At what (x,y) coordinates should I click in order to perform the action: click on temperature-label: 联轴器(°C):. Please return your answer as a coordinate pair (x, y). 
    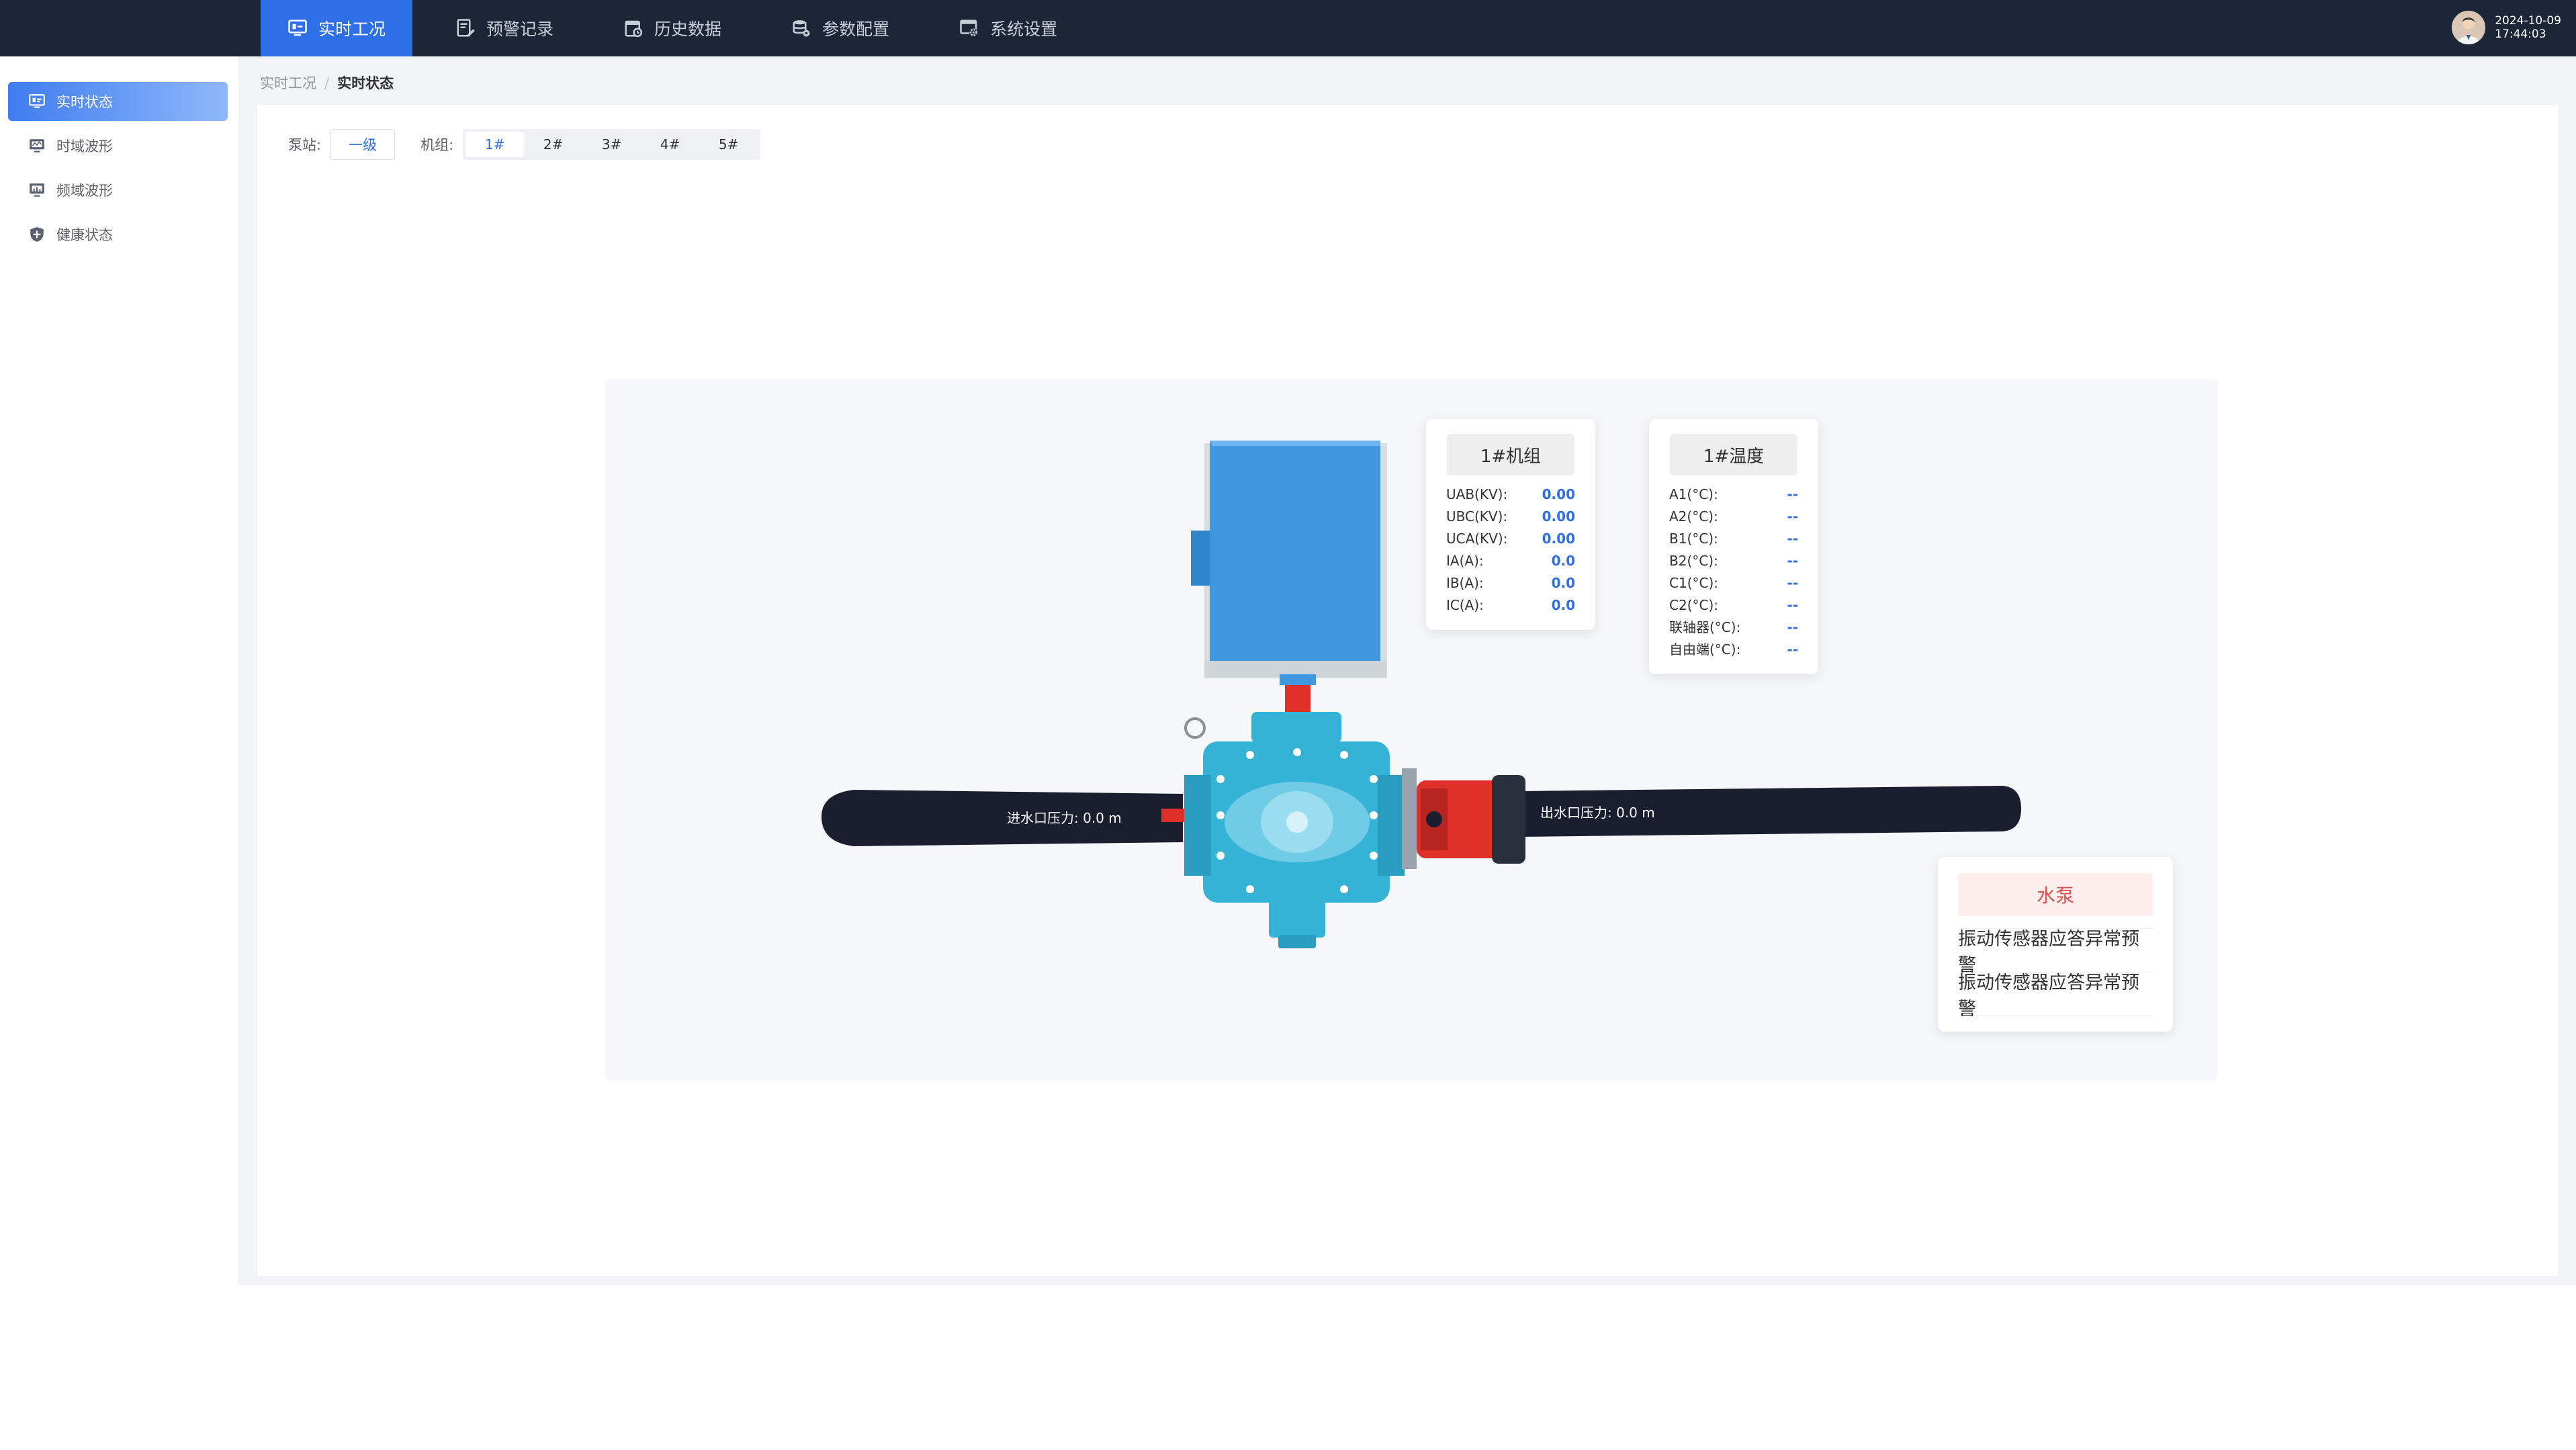
    Looking at the image, I should click on (1705, 627).